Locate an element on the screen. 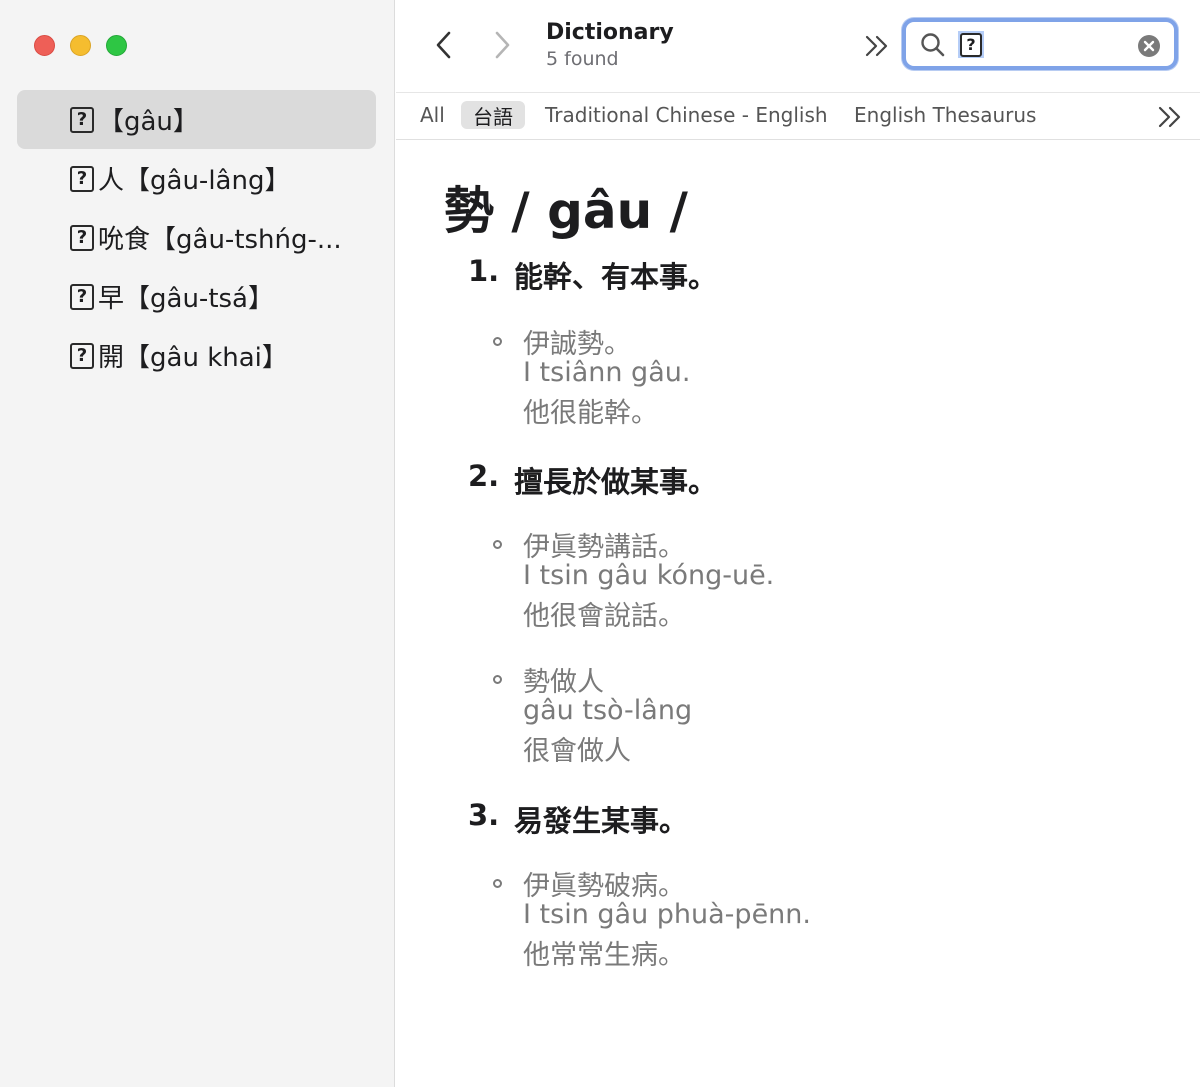  result-label: 【gâu】 is located at coordinates (148, 122).